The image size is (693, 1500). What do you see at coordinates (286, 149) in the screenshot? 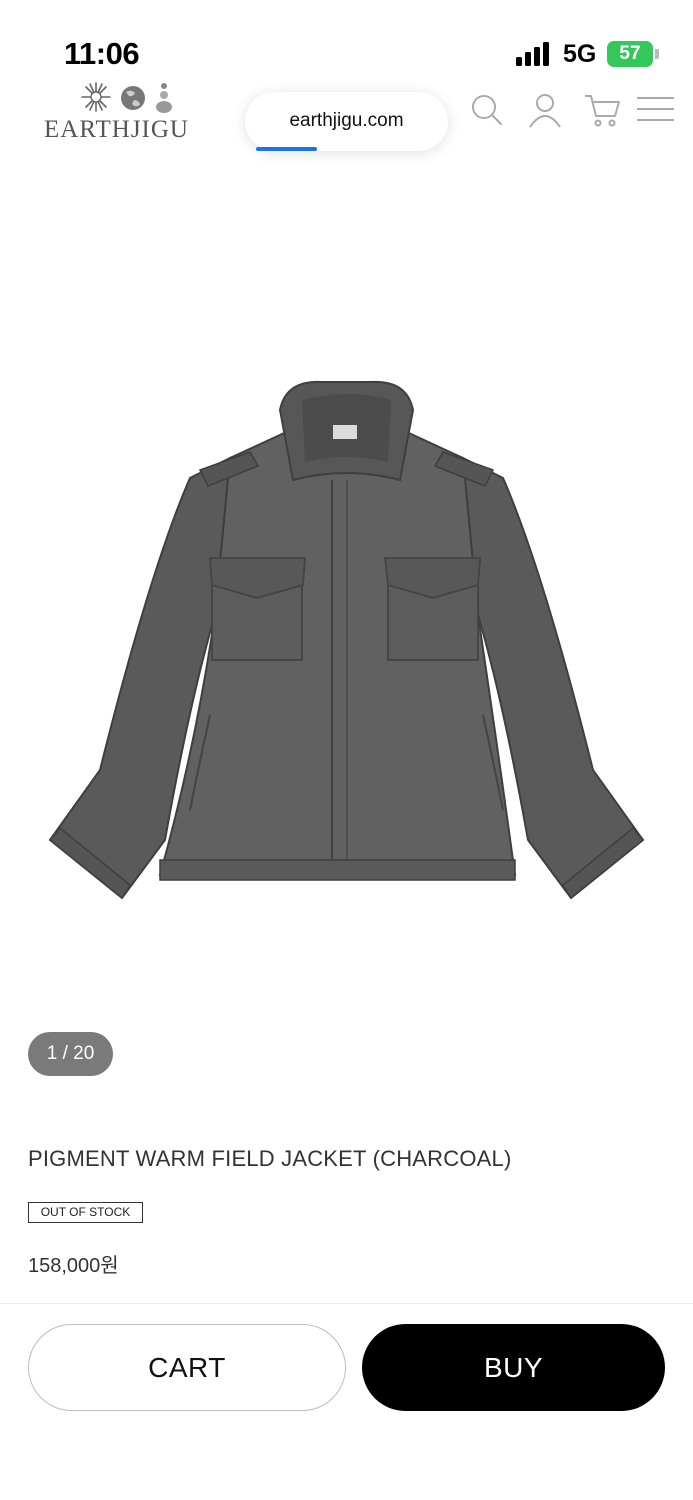
I see `page-load-progress` at bounding box center [286, 149].